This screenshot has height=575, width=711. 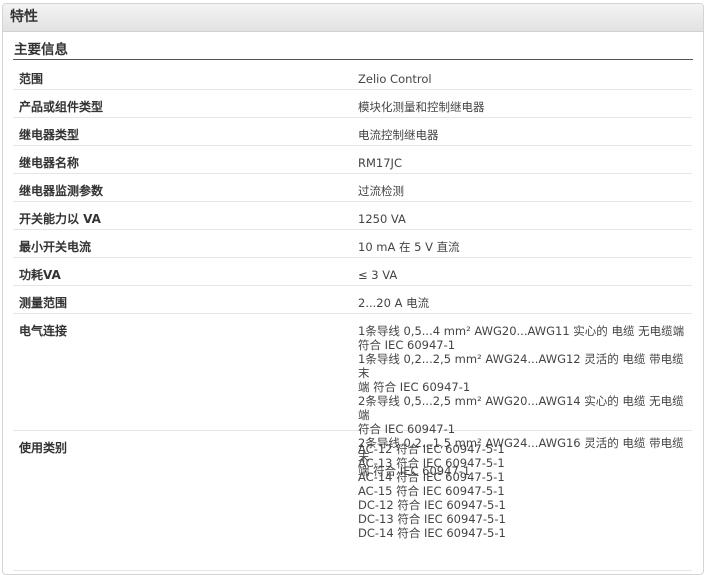 What do you see at coordinates (43, 303) in the screenshot?
I see `spec-label: 测量范围` at bounding box center [43, 303].